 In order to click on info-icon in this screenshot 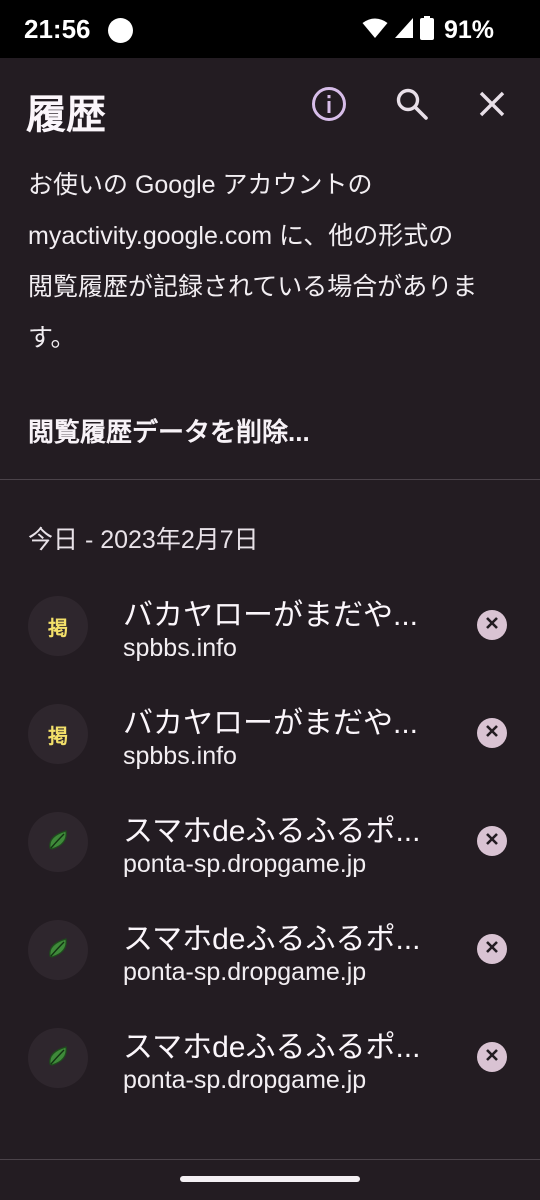, I will do `click(329, 106)`.